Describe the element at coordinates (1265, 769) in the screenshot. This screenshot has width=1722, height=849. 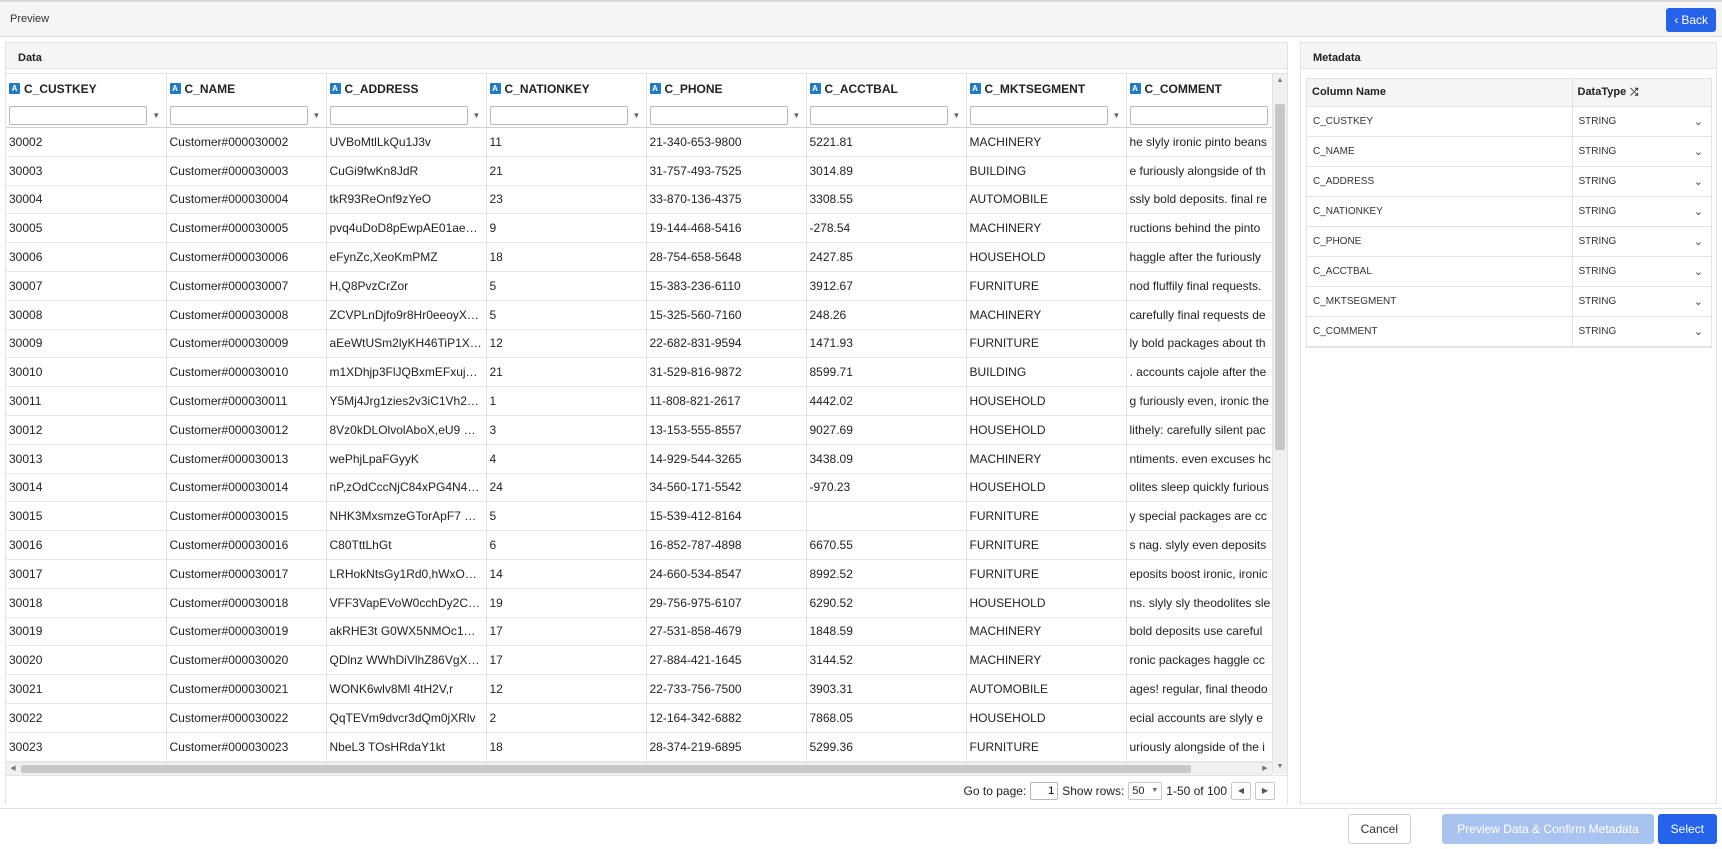
I see `scroll-right-icon: ▶` at that location.